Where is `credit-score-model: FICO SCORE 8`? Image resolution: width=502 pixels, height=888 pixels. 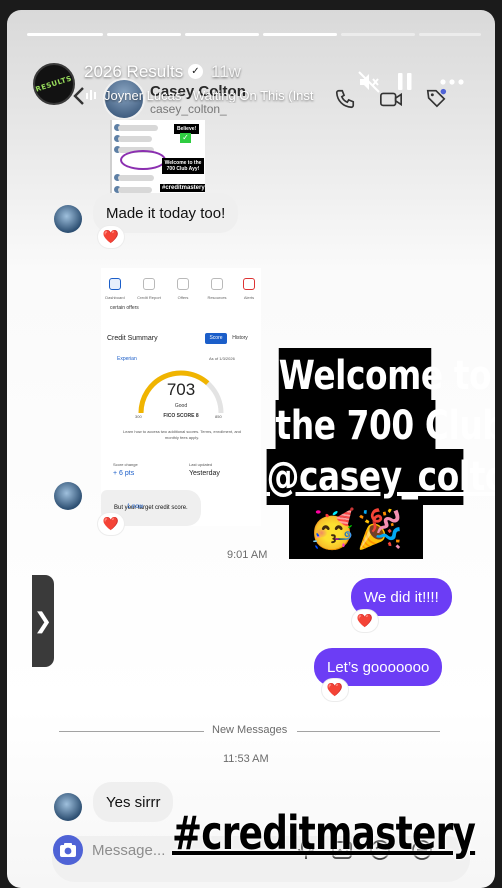 credit-score-model: FICO SCORE 8 is located at coordinates (181, 416).